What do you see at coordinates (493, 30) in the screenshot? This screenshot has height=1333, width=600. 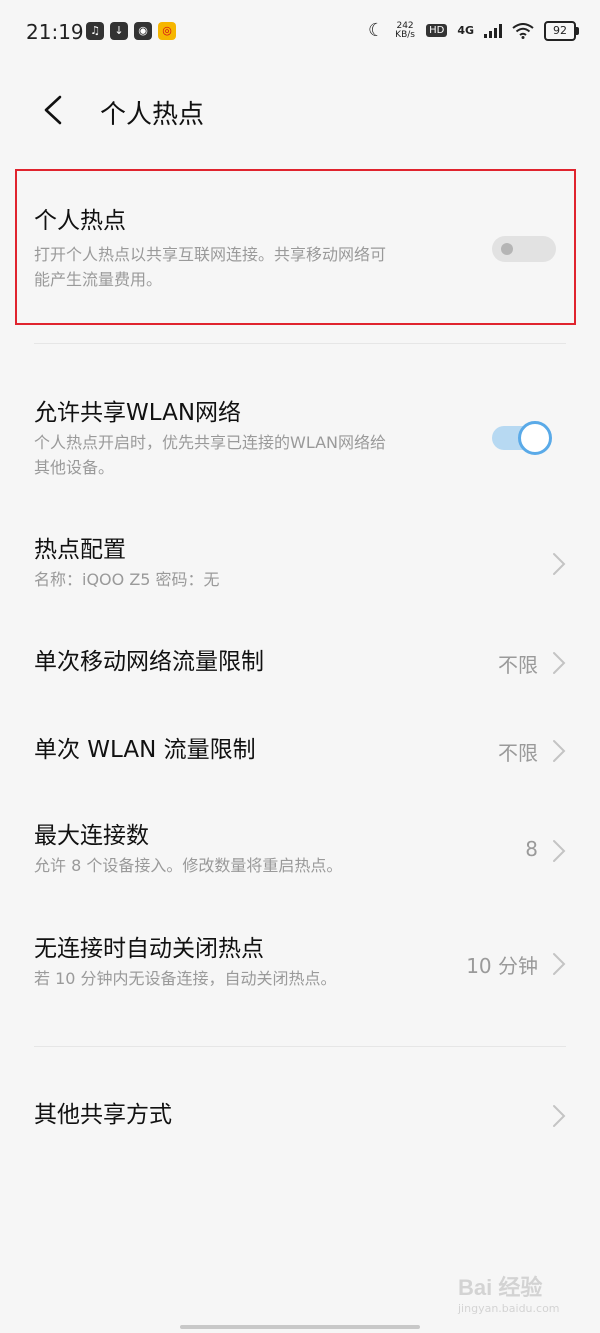 I see `signal-icon` at bounding box center [493, 30].